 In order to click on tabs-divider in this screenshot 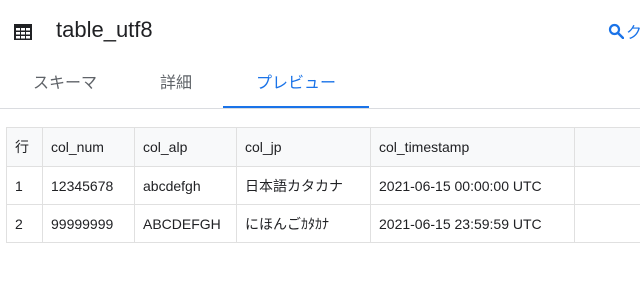, I will do `click(320, 108)`.